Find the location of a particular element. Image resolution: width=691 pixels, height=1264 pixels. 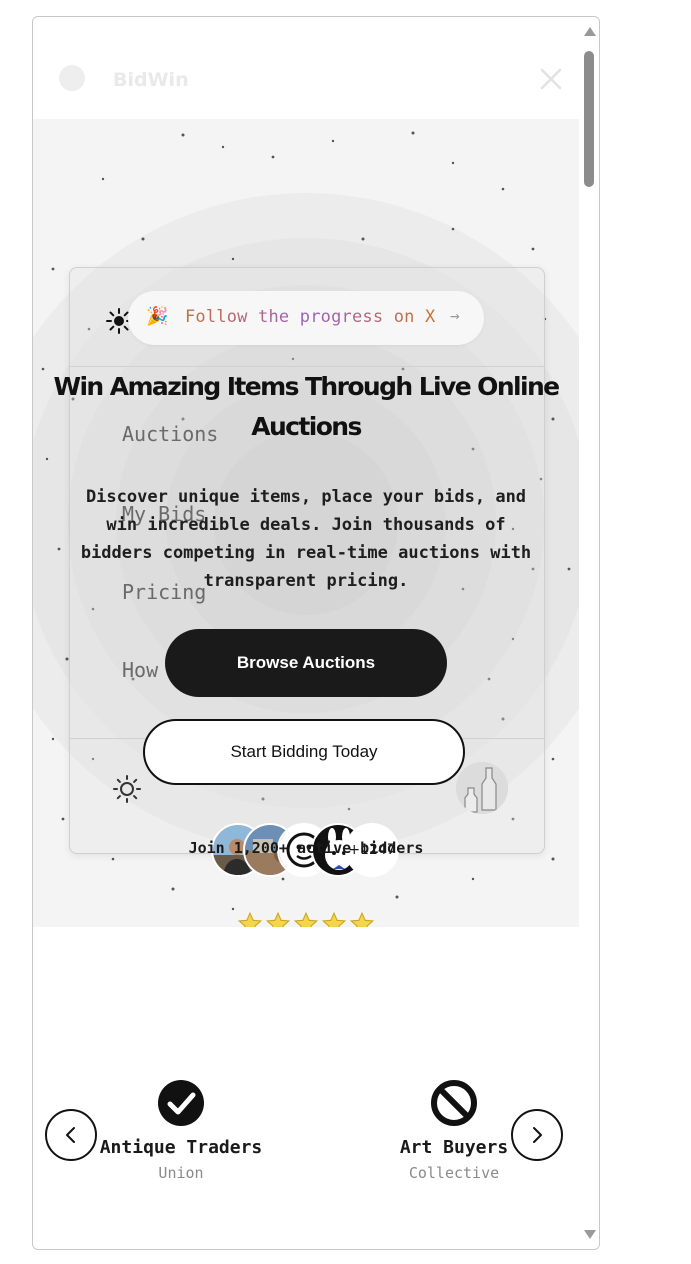

announcement-text: Follow the progress on X is located at coordinates (310, 317).